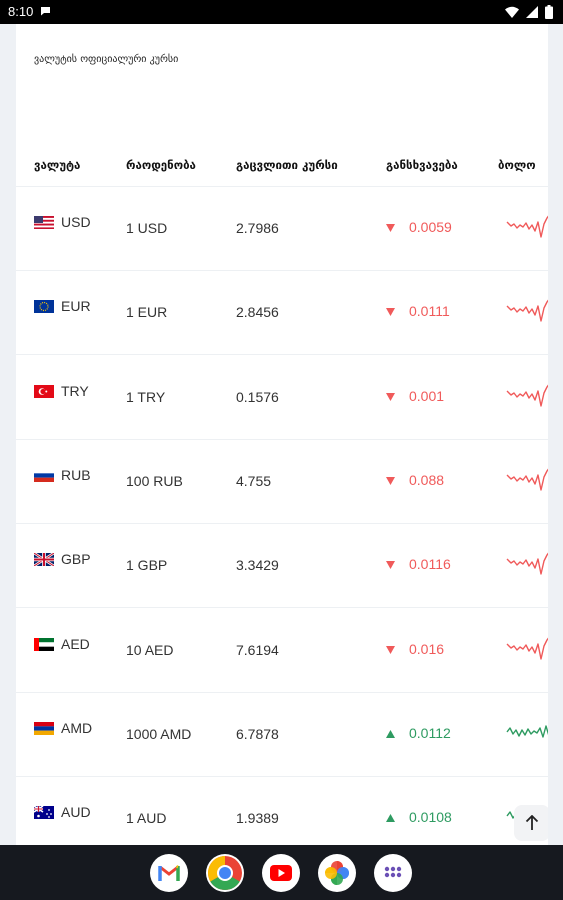  What do you see at coordinates (57, 165) in the screenshot?
I see `column-header-currency: ვალუტა` at bounding box center [57, 165].